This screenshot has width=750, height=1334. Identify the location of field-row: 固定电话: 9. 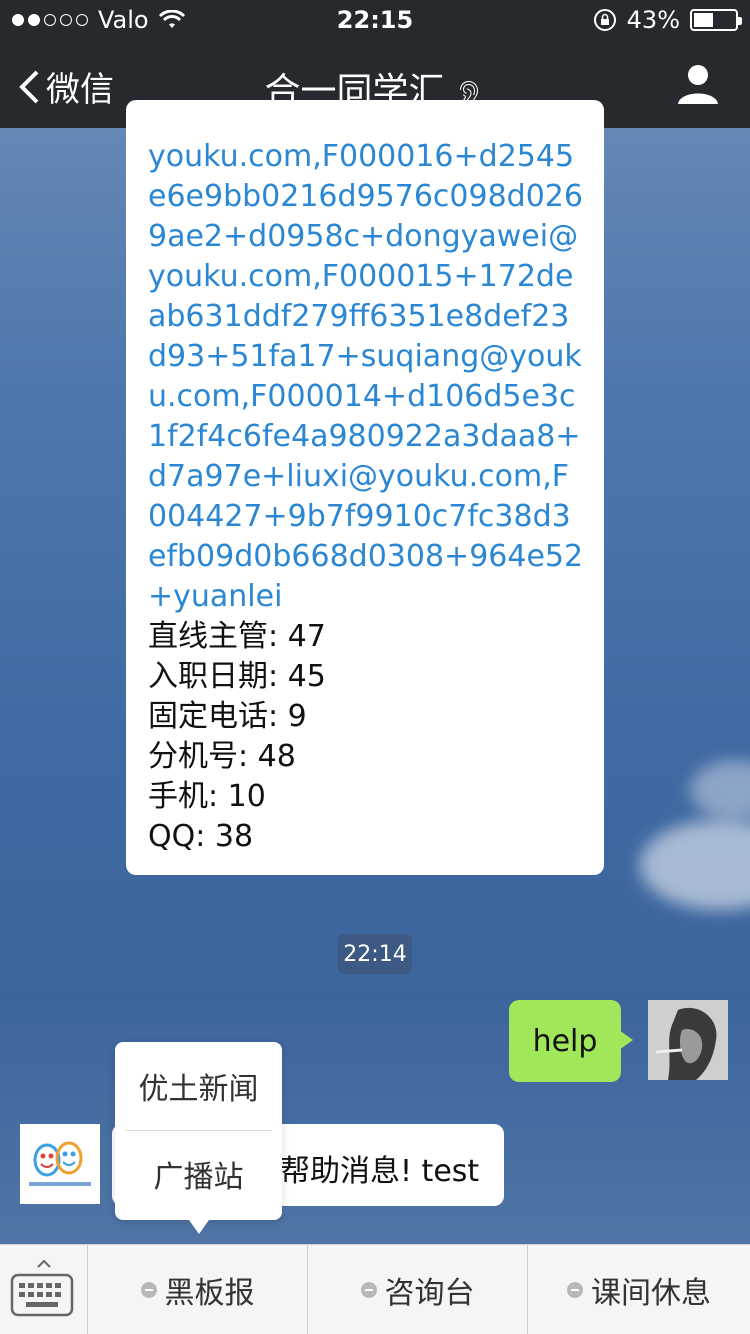
(227, 716).